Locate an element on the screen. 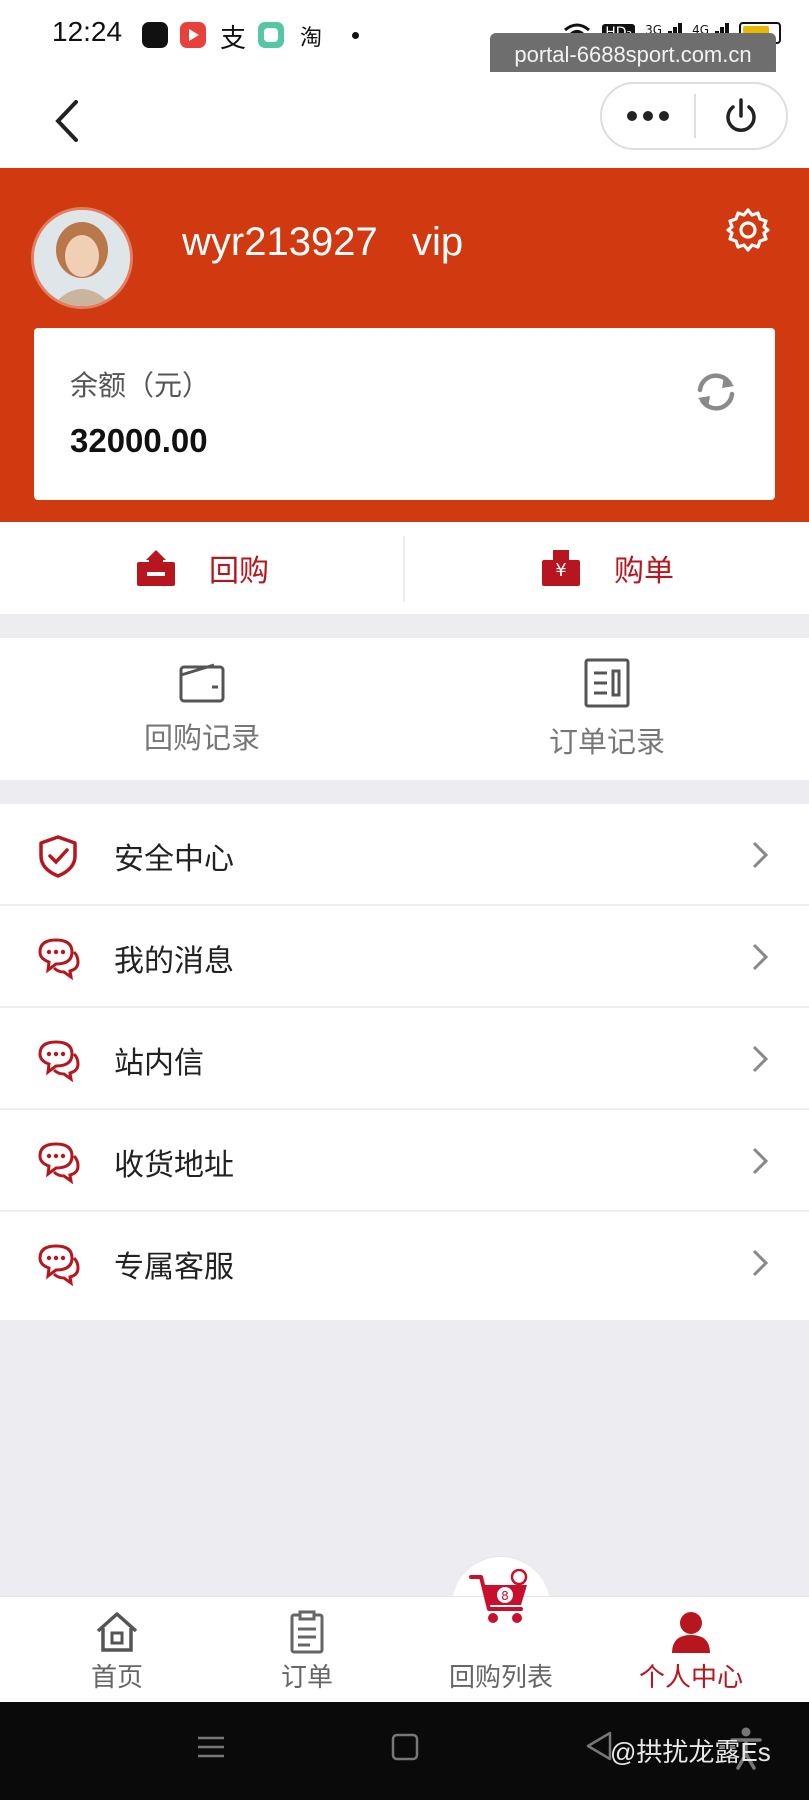 Image resolution: width=809 pixels, height=1800 pixels. watermark: @拱扰龙露Es is located at coordinates (690, 1752).